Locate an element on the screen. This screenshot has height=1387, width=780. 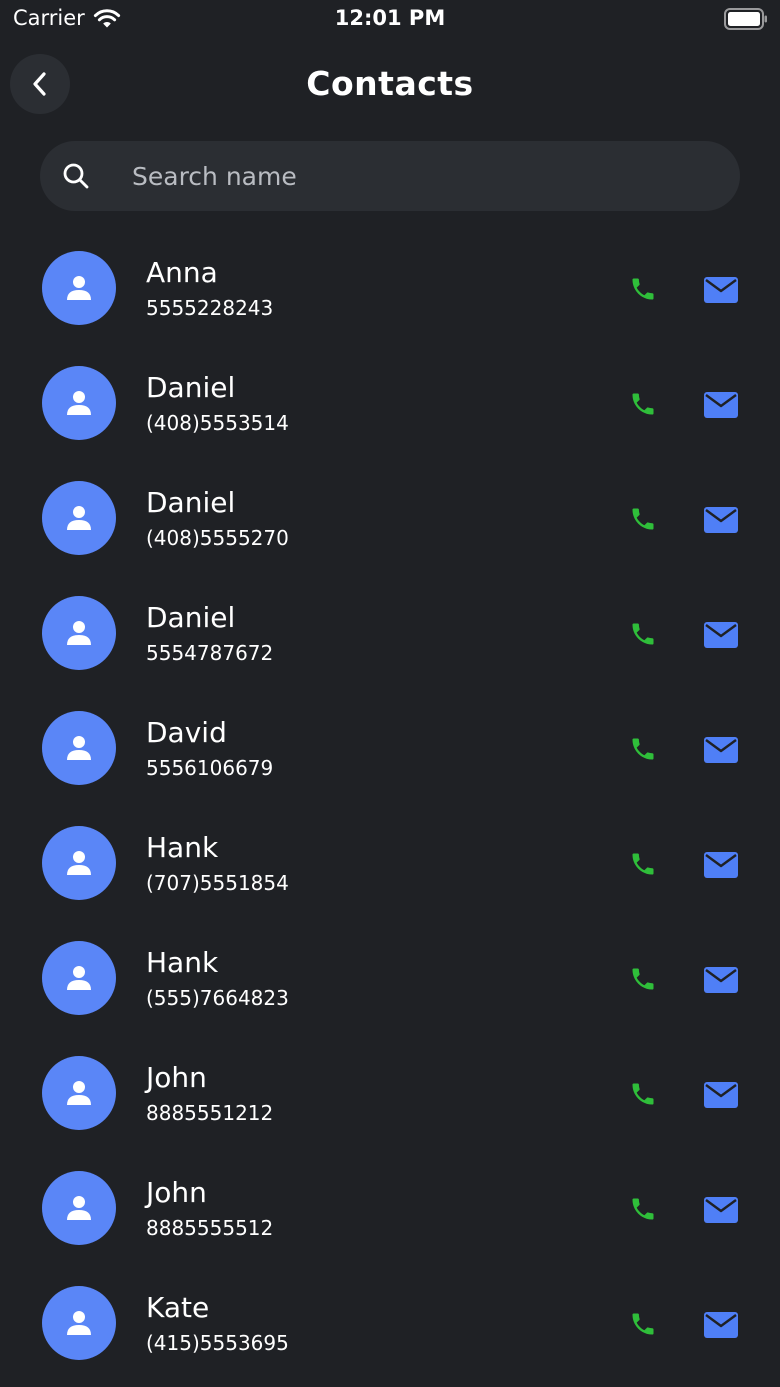
contact-phone: 8885555512 is located at coordinates (210, 1228).